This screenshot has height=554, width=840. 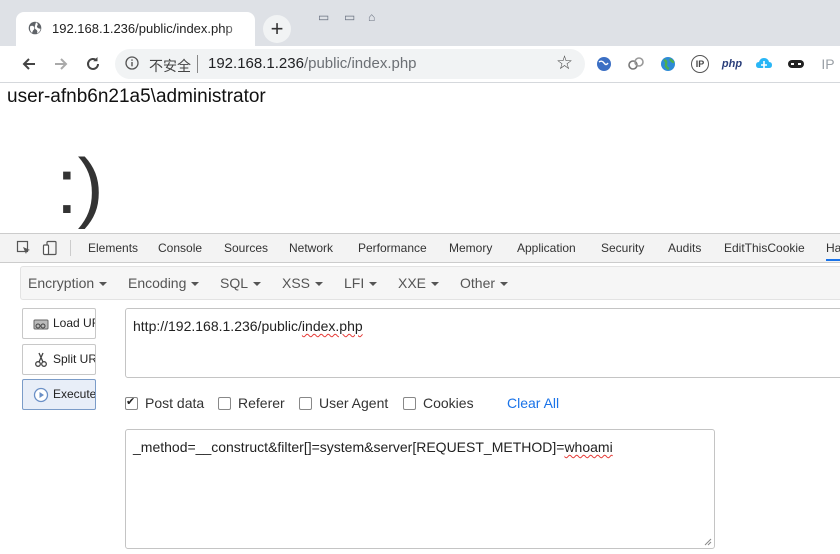 I want to click on load-url-icon, so click(x=41, y=324).